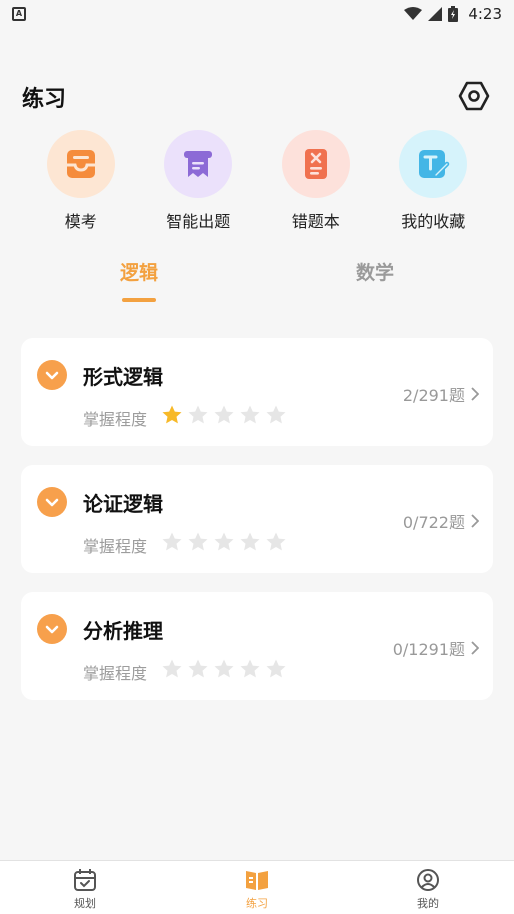 The height and width of the screenshot is (914, 514). I want to click on shortcut-mock-exam: 模考, so click(81, 185).